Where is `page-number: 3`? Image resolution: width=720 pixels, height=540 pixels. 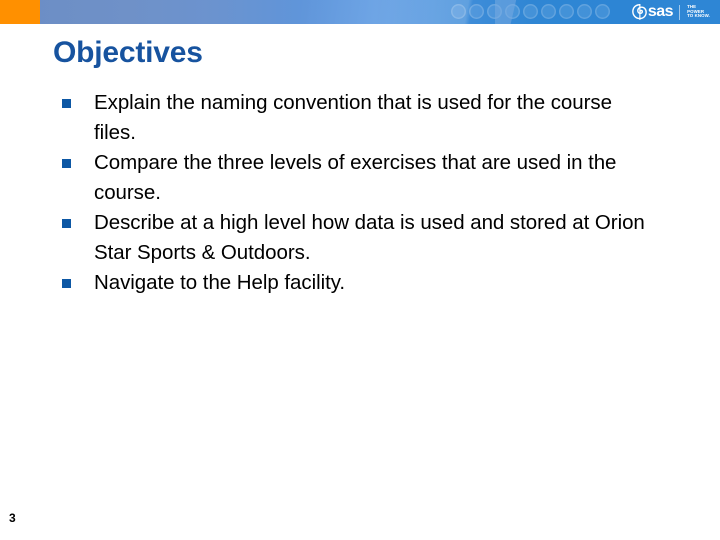 page-number: 3 is located at coordinates (12, 518).